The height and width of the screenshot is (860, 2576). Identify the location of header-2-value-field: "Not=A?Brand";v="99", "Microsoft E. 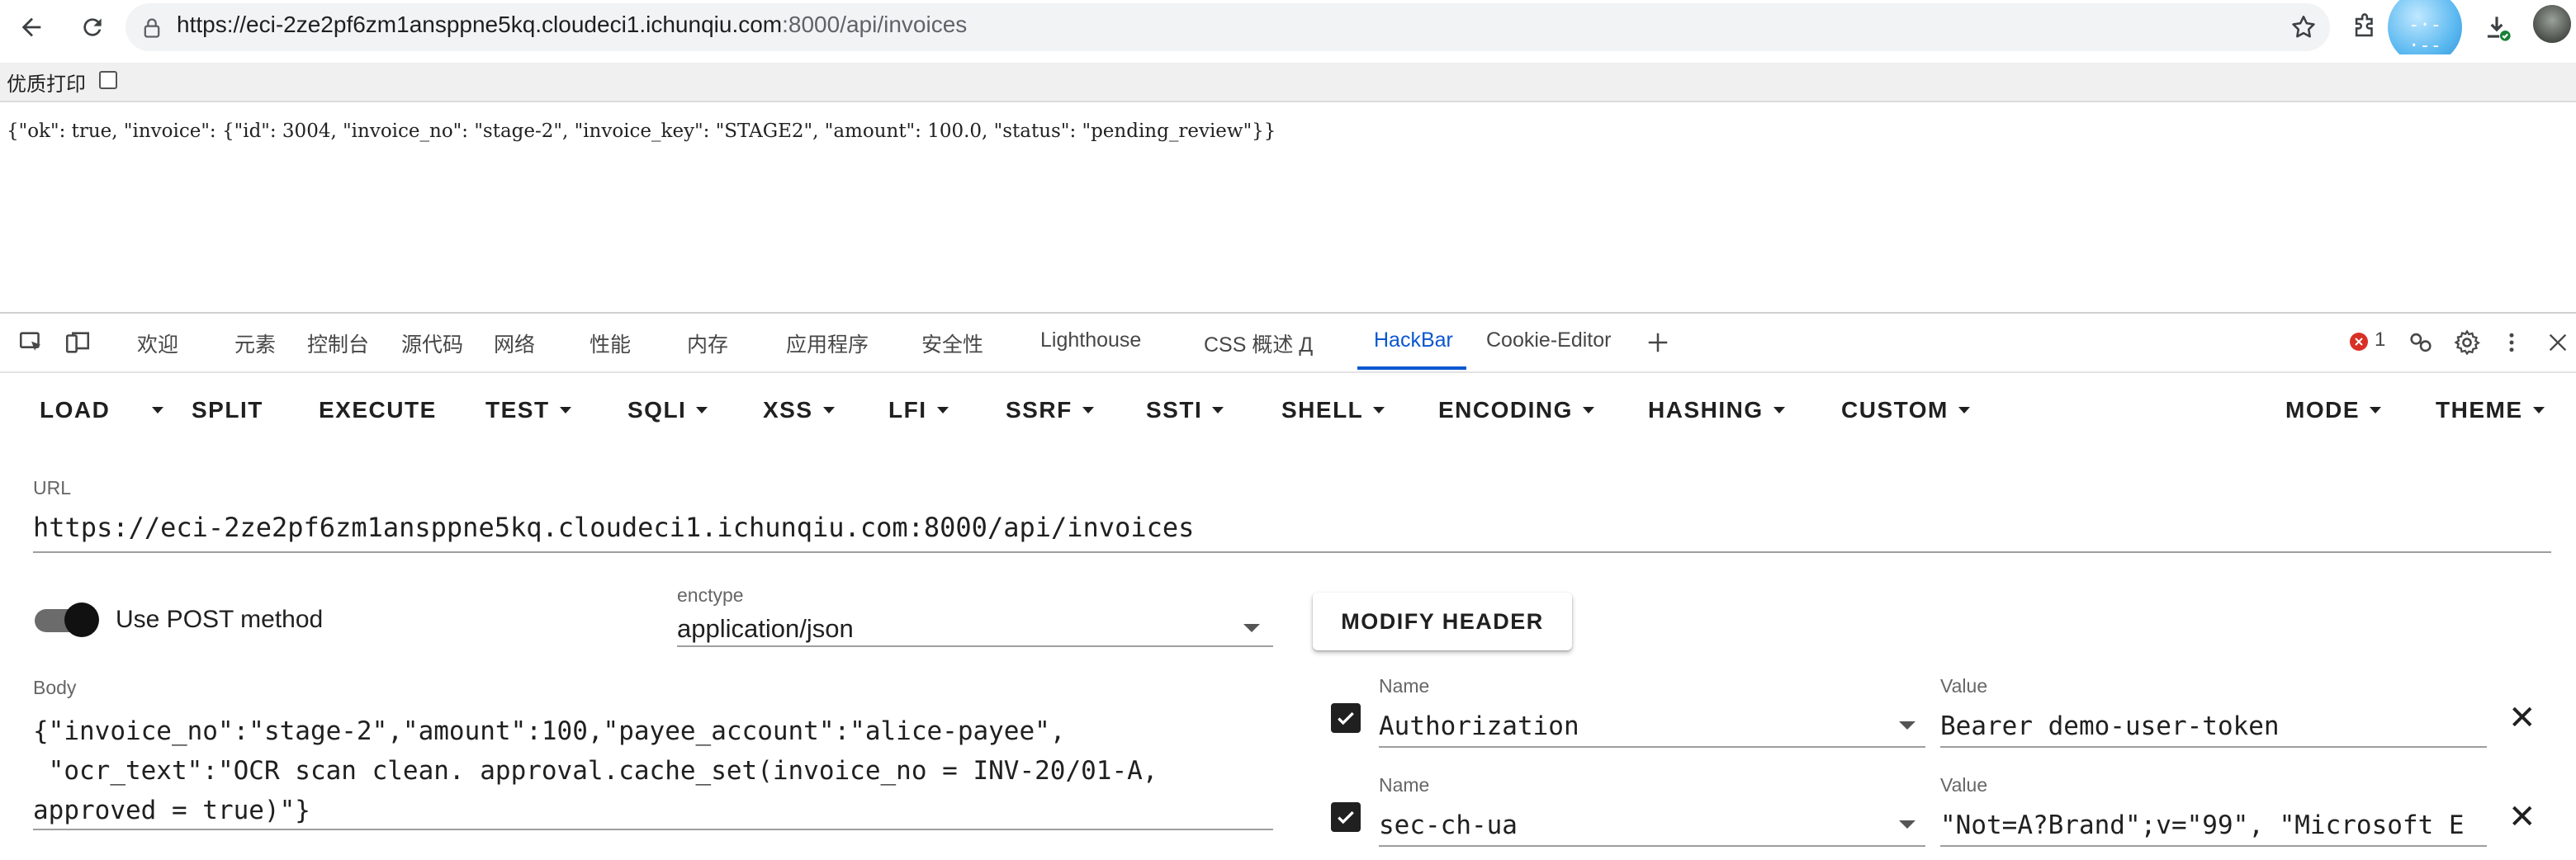
(2213, 825).